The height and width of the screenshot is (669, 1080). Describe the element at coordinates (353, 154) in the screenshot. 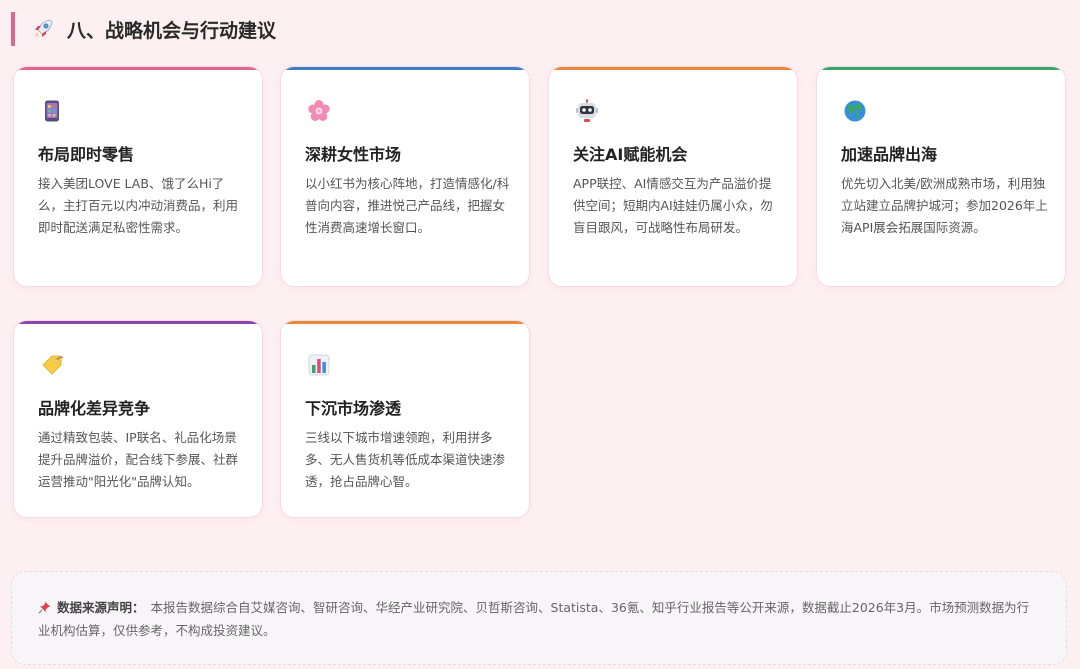

I see `card-title: 深耕女性市场` at that location.